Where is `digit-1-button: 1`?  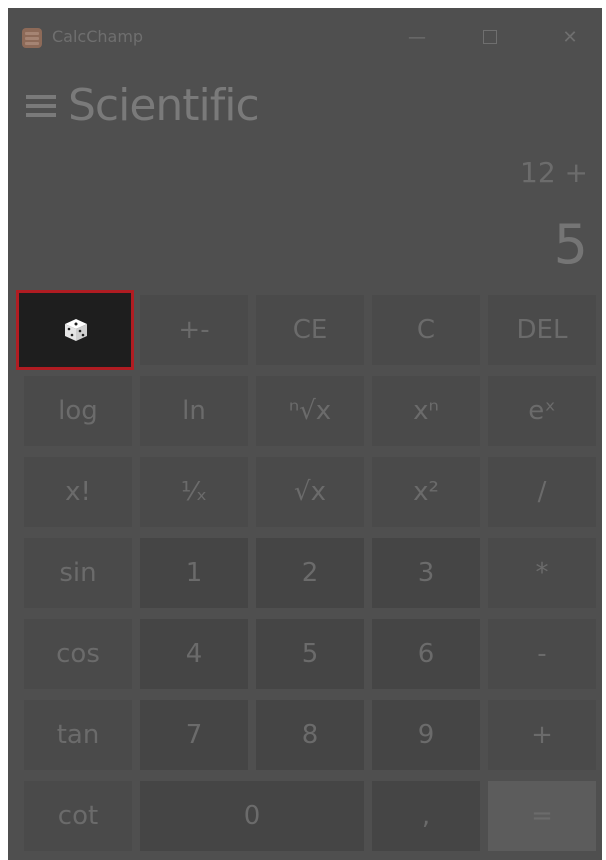
digit-1-button: 1 is located at coordinates (194, 573).